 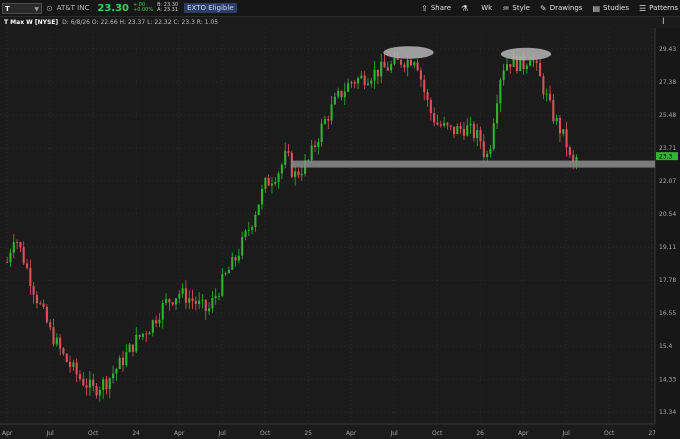 What do you see at coordinates (486, 8) in the screenshot?
I see `timeframe-button: Wk` at bounding box center [486, 8].